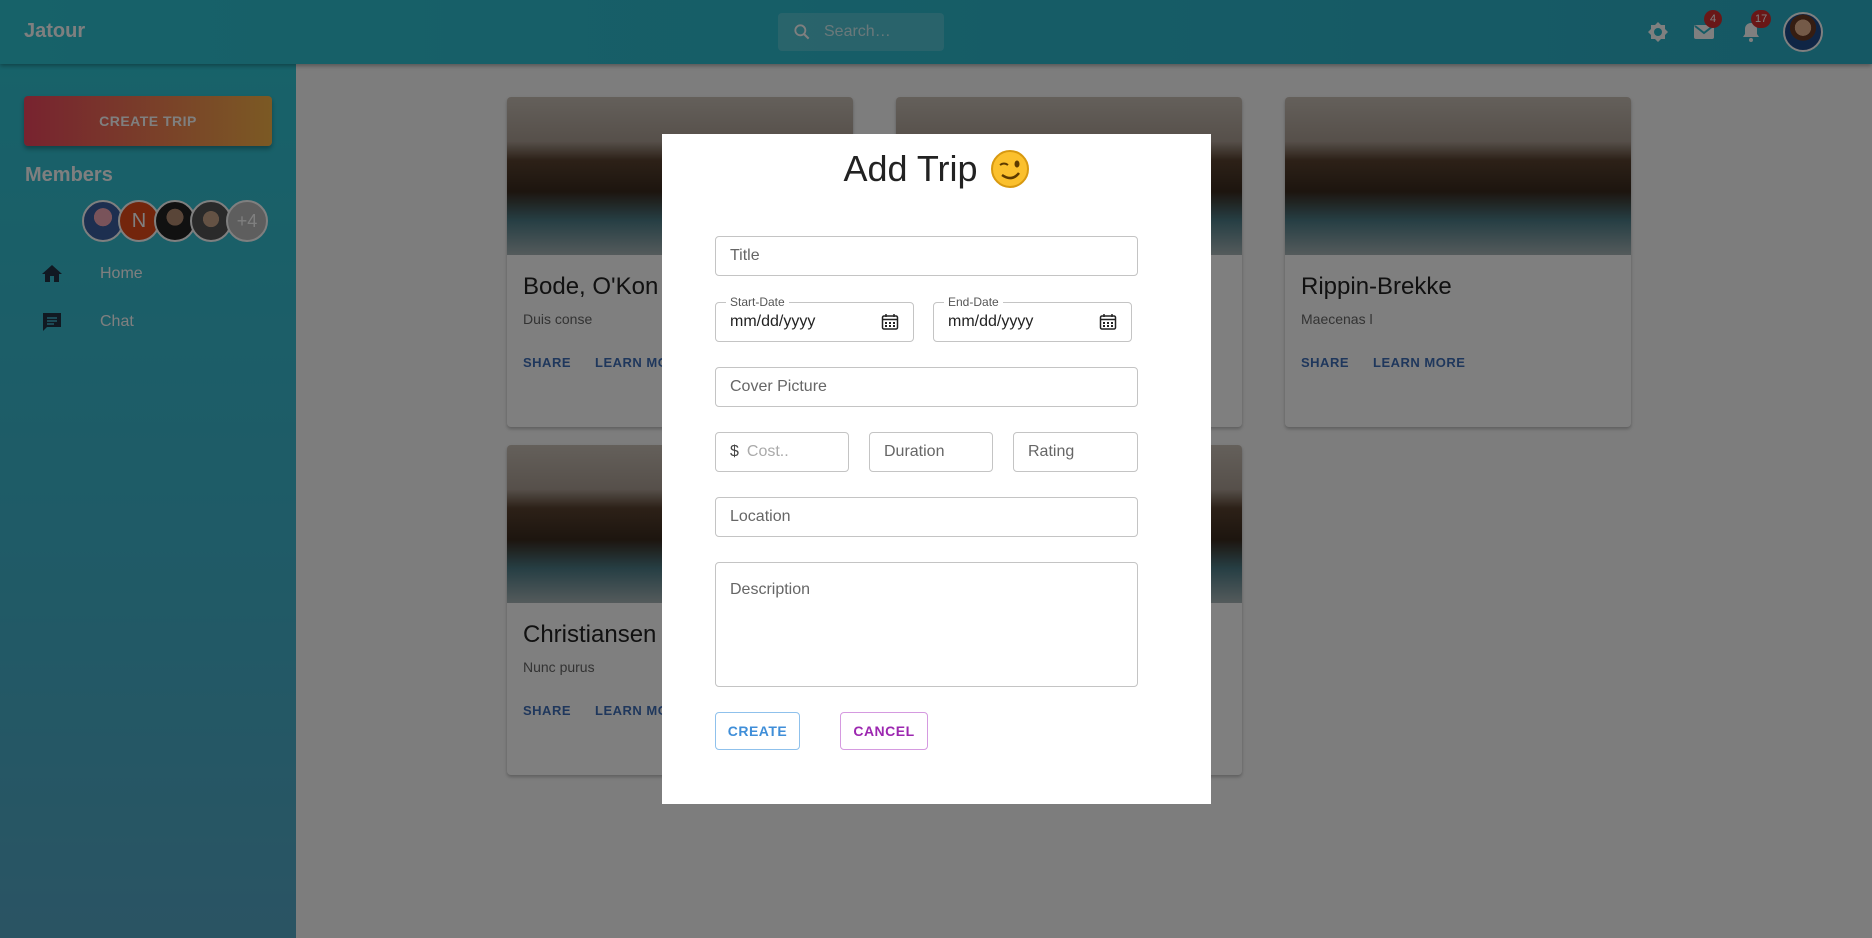 This screenshot has height=938, width=1872. What do you see at coordinates (767, 451) in the screenshot?
I see `cost-placeholder: Cost..` at bounding box center [767, 451].